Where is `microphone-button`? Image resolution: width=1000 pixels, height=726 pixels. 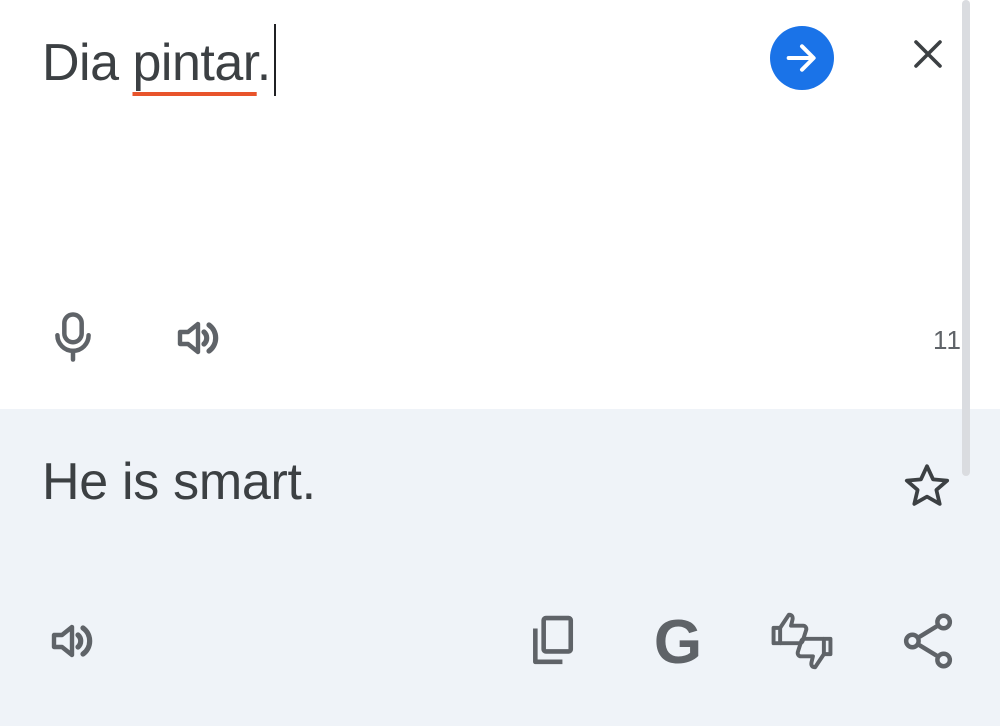
microphone-button is located at coordinates (73, 337).